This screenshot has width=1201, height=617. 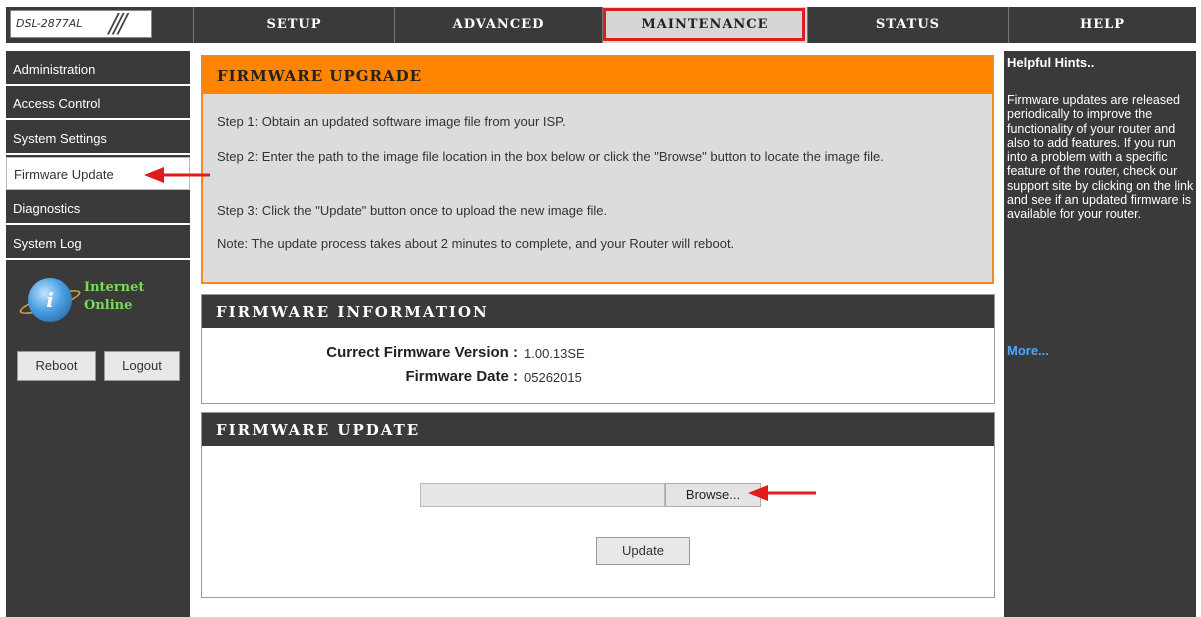 What do you see at coordinates (498, 25) in the screenshot?
I see `tab-advanced: ADVANCED` at bounding box center [498, 25].